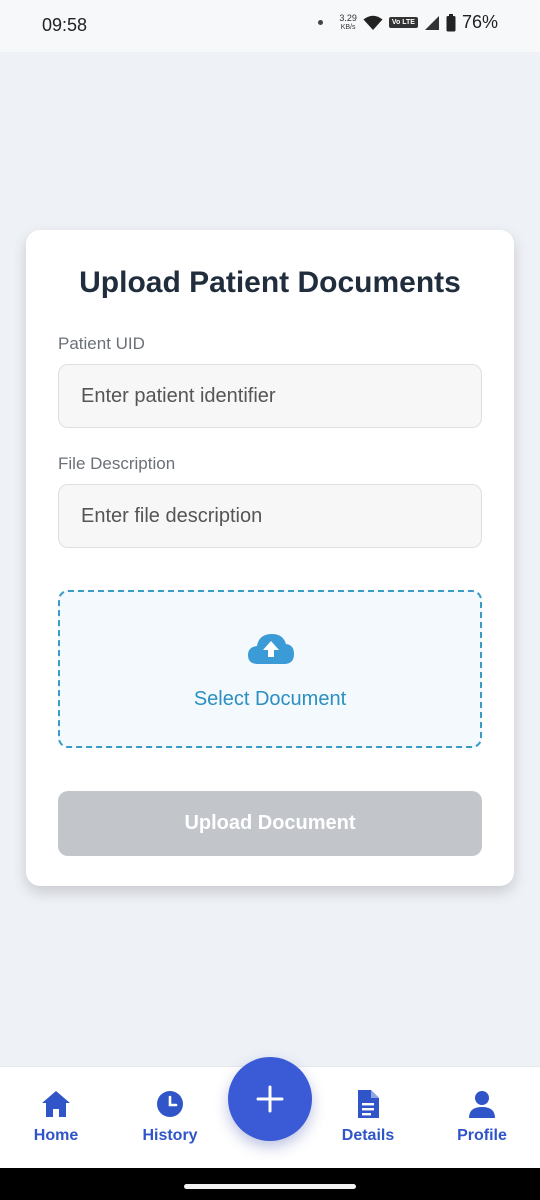  Describe the element at coordinates (170, 1104) in the screenshot. I see `clock-icon` at that location.